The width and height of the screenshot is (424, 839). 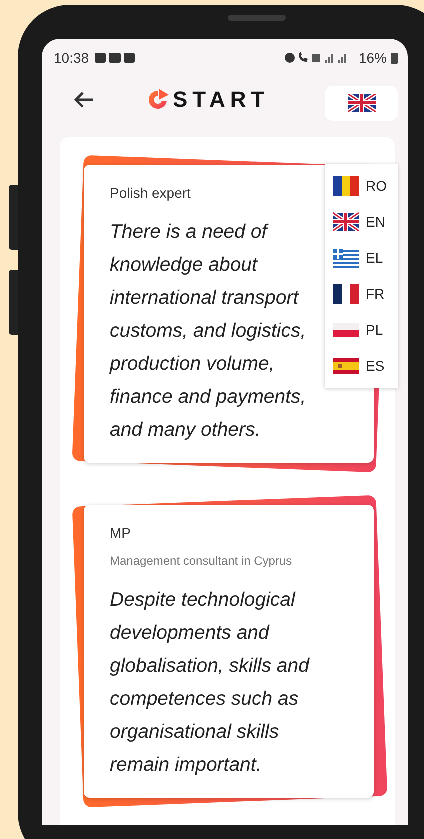 What do you see at coordinates (84, 100) in the screenshot?
I see `back-arrow-icon` at bounding box center [84, 100].